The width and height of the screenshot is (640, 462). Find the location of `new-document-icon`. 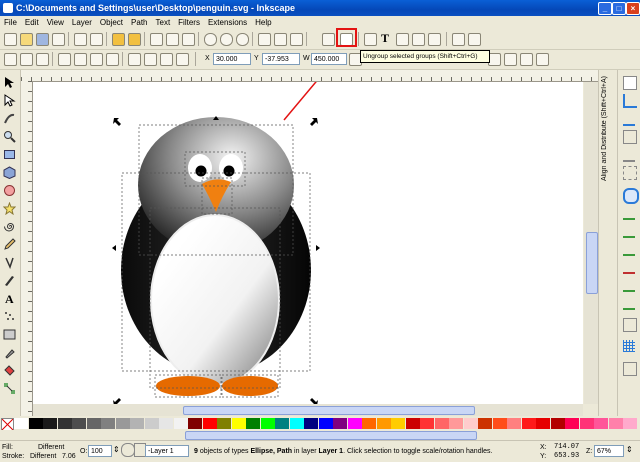

new-document-icon is located at coordinates (10, 39).